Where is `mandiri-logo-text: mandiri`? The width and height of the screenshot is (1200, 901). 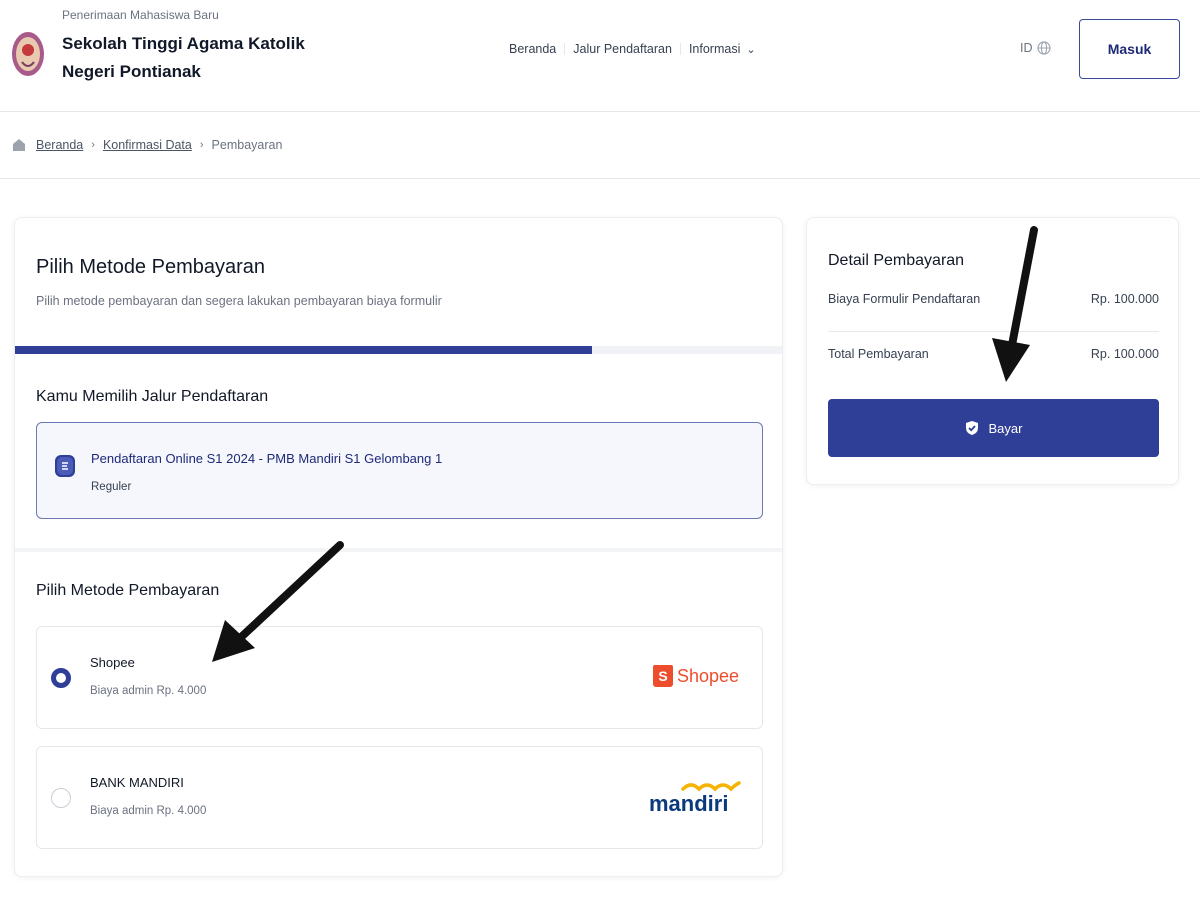 mandiri-logo-text: mandiri is located at coordinates (689, 803).